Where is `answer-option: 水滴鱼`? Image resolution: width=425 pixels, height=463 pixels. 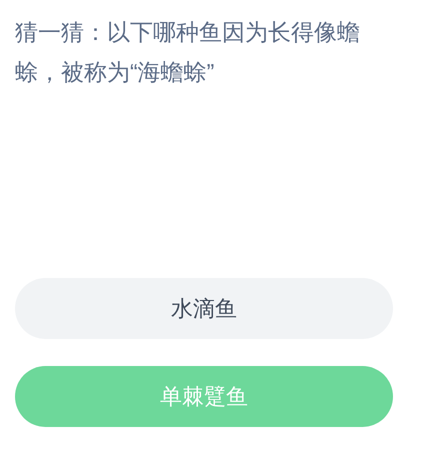
answer-option: 水滴鱼 is located at coordinates (204, 308).